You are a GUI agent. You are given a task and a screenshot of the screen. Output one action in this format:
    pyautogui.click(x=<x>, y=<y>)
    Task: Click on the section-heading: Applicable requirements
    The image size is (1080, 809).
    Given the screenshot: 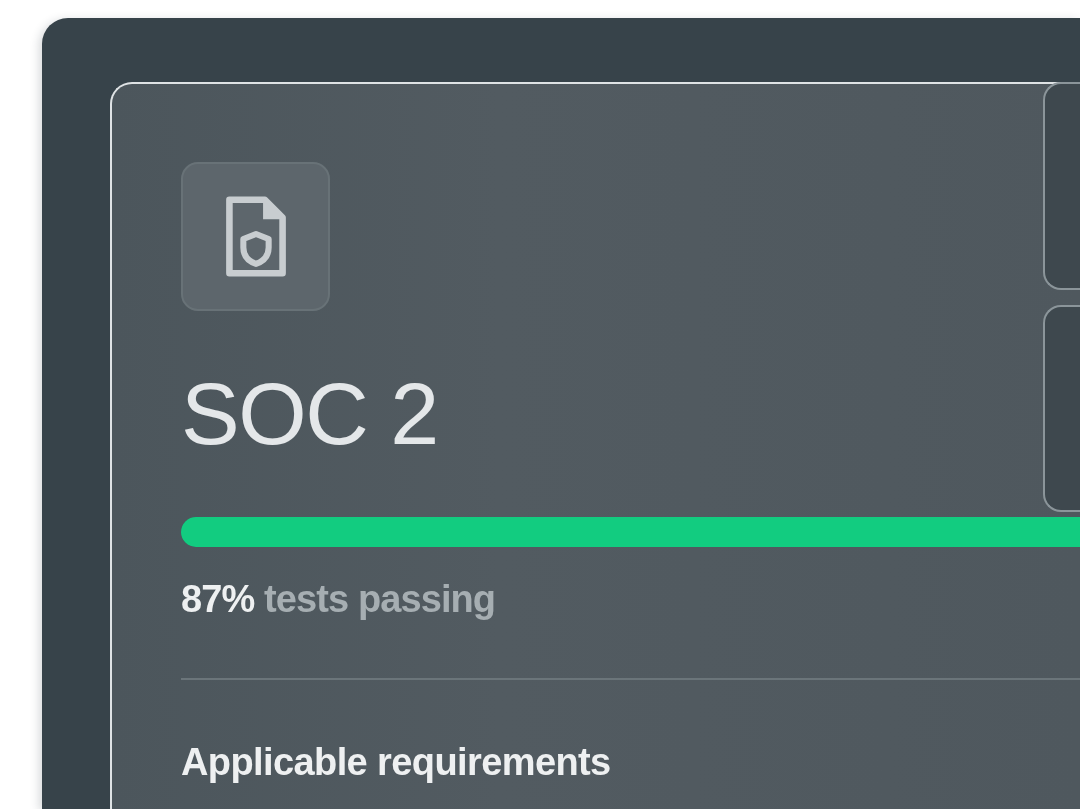 What is the action you would take?
    pyautogui.click(x=396, y=762)
    